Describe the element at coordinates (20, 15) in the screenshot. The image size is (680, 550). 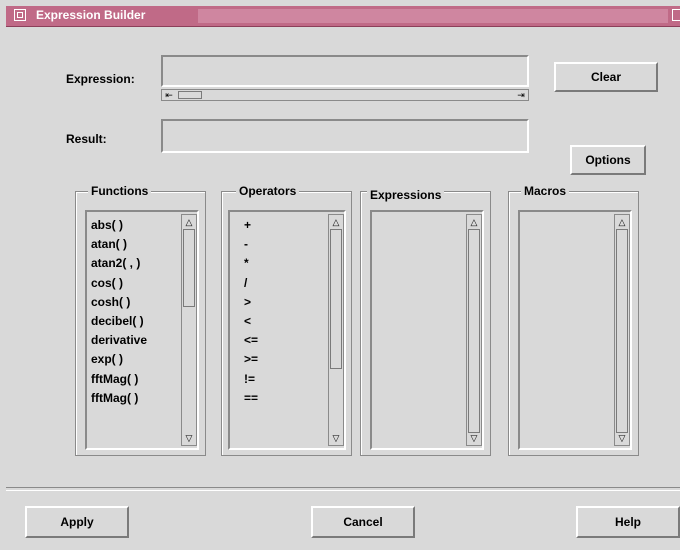
I see `window-menu-icon` at that location.